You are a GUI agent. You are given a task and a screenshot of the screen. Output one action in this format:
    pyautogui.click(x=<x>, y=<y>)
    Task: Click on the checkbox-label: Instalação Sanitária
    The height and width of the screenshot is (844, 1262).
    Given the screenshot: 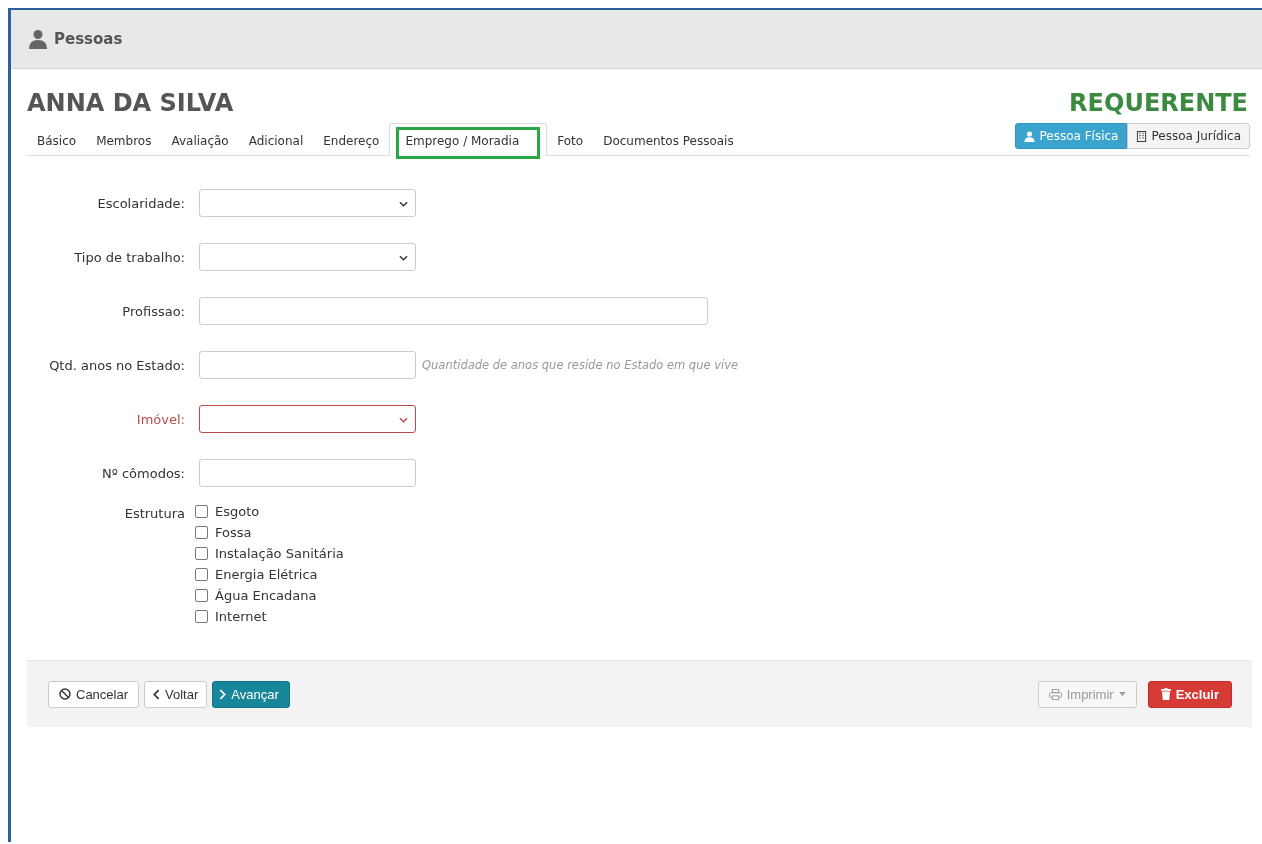 What is the action you would take?
    pyautogui.click(x=279, y=553)
    